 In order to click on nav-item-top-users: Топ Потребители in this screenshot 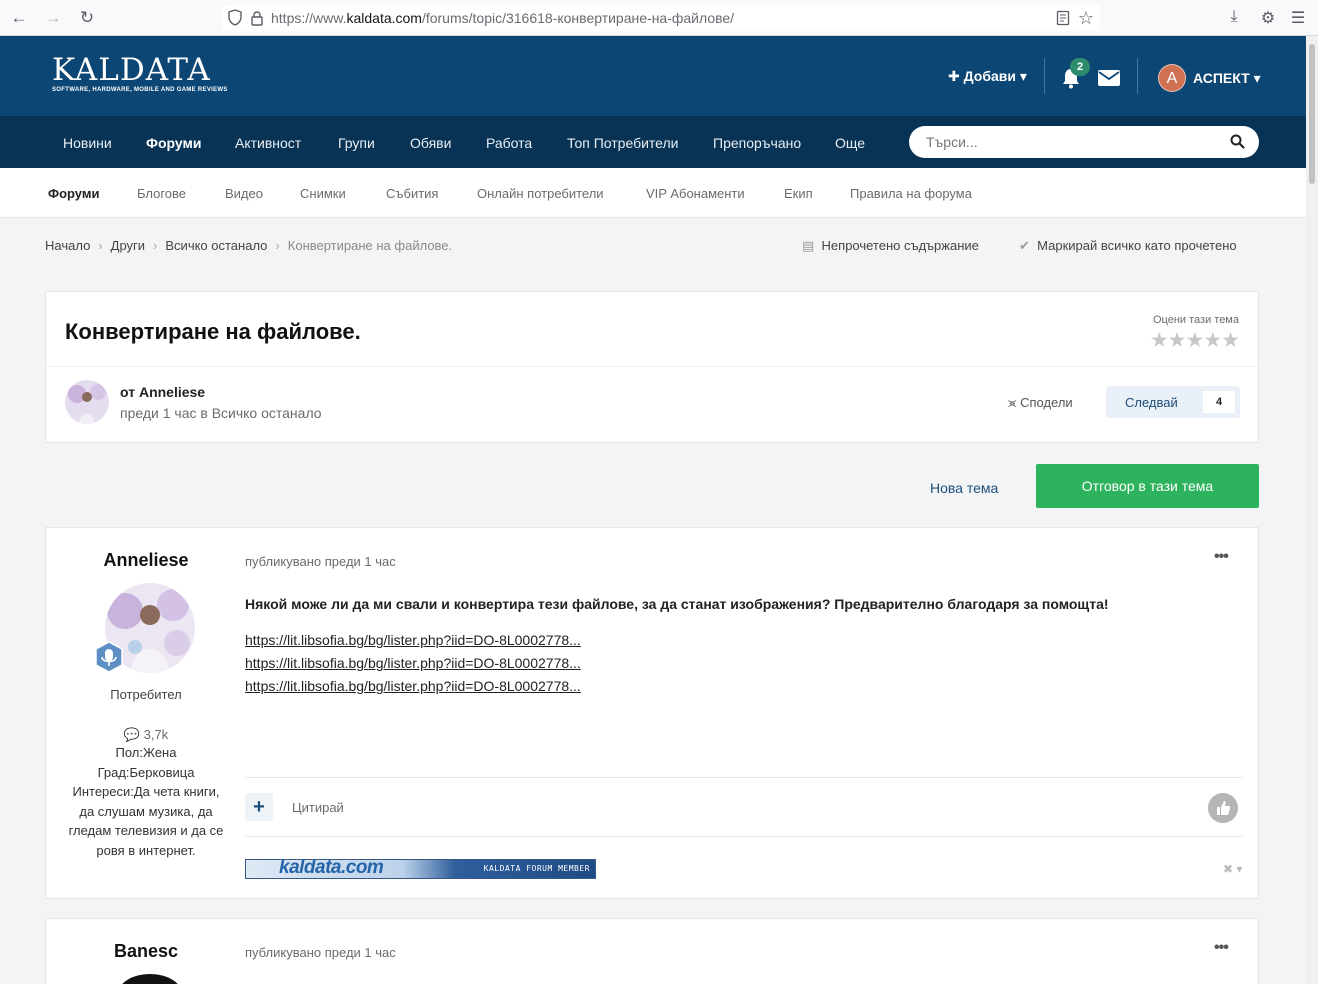, I will do `click(623, 143)`.